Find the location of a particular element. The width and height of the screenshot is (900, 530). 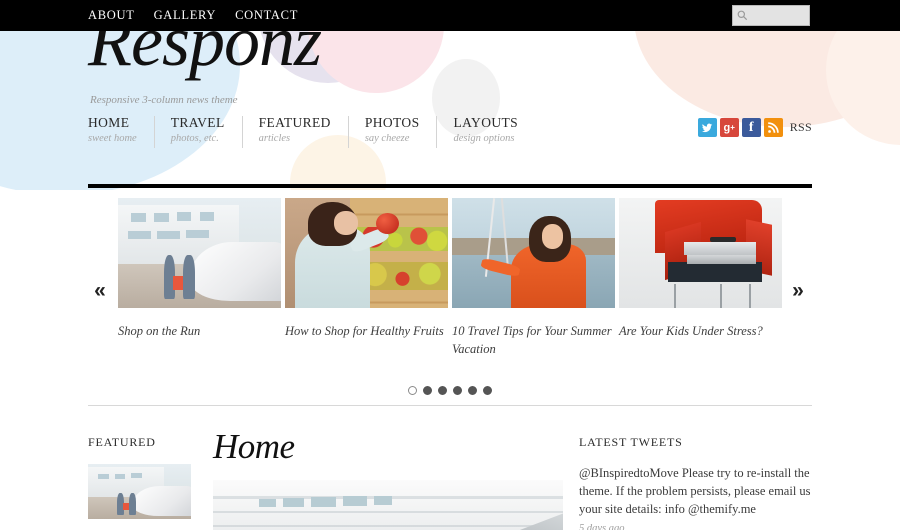

slider-prev-arrow: « is located at coordinates (100, 291).